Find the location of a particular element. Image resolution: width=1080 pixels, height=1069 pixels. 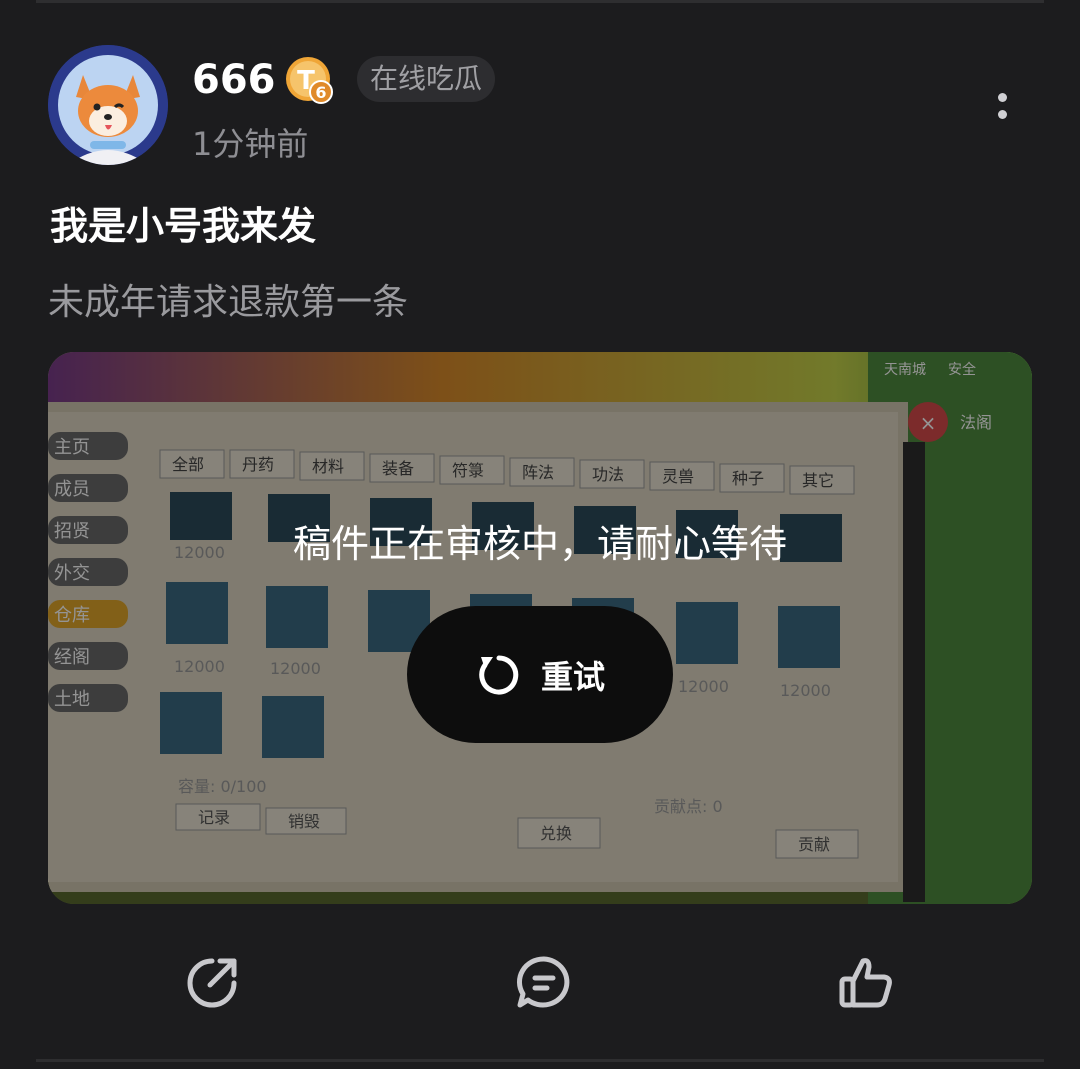

share-icon is located at coordinates (212, 983).